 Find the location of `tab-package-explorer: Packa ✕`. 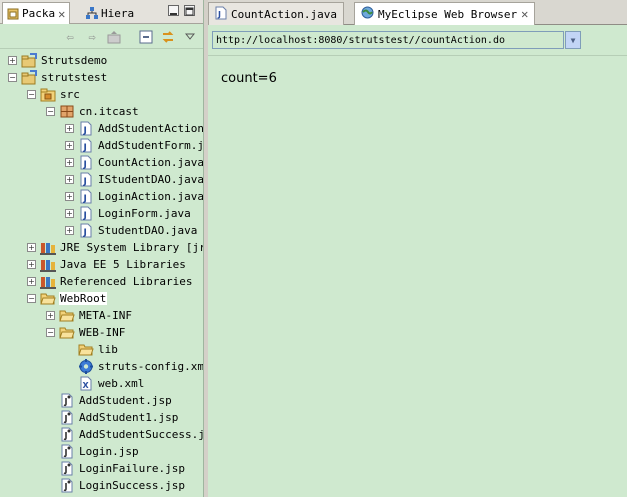

tab-package-explorer: Packa ✕ is located at coordinates (36, 13).